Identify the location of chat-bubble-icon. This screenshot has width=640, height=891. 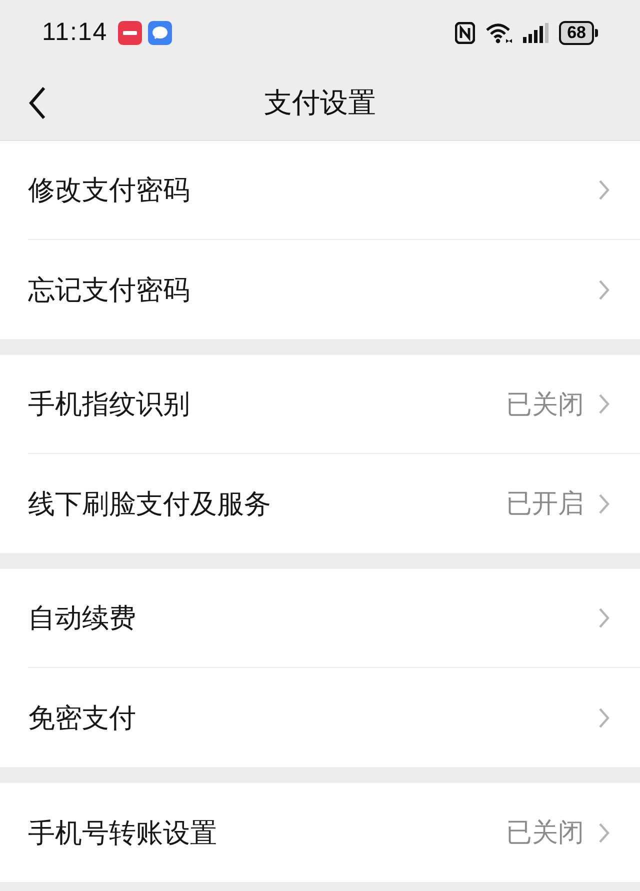
(160, 32).